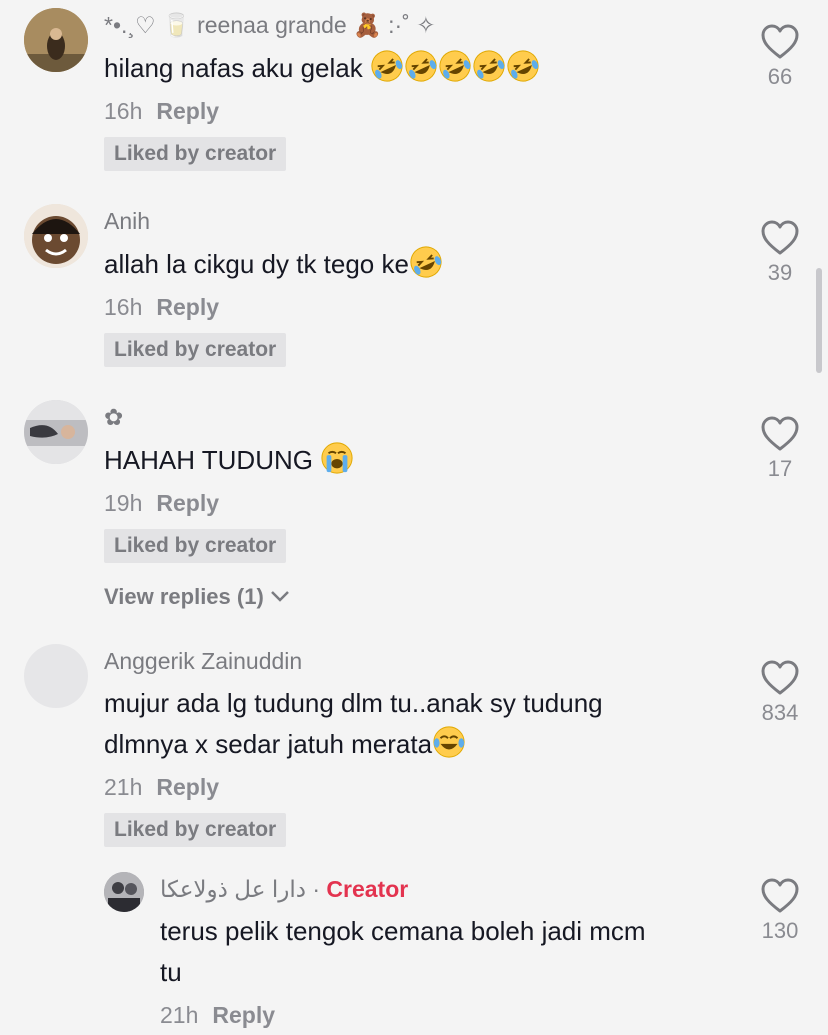 The image size is (828, 1035). I want to click on like-button: 834, so click(780, 693).